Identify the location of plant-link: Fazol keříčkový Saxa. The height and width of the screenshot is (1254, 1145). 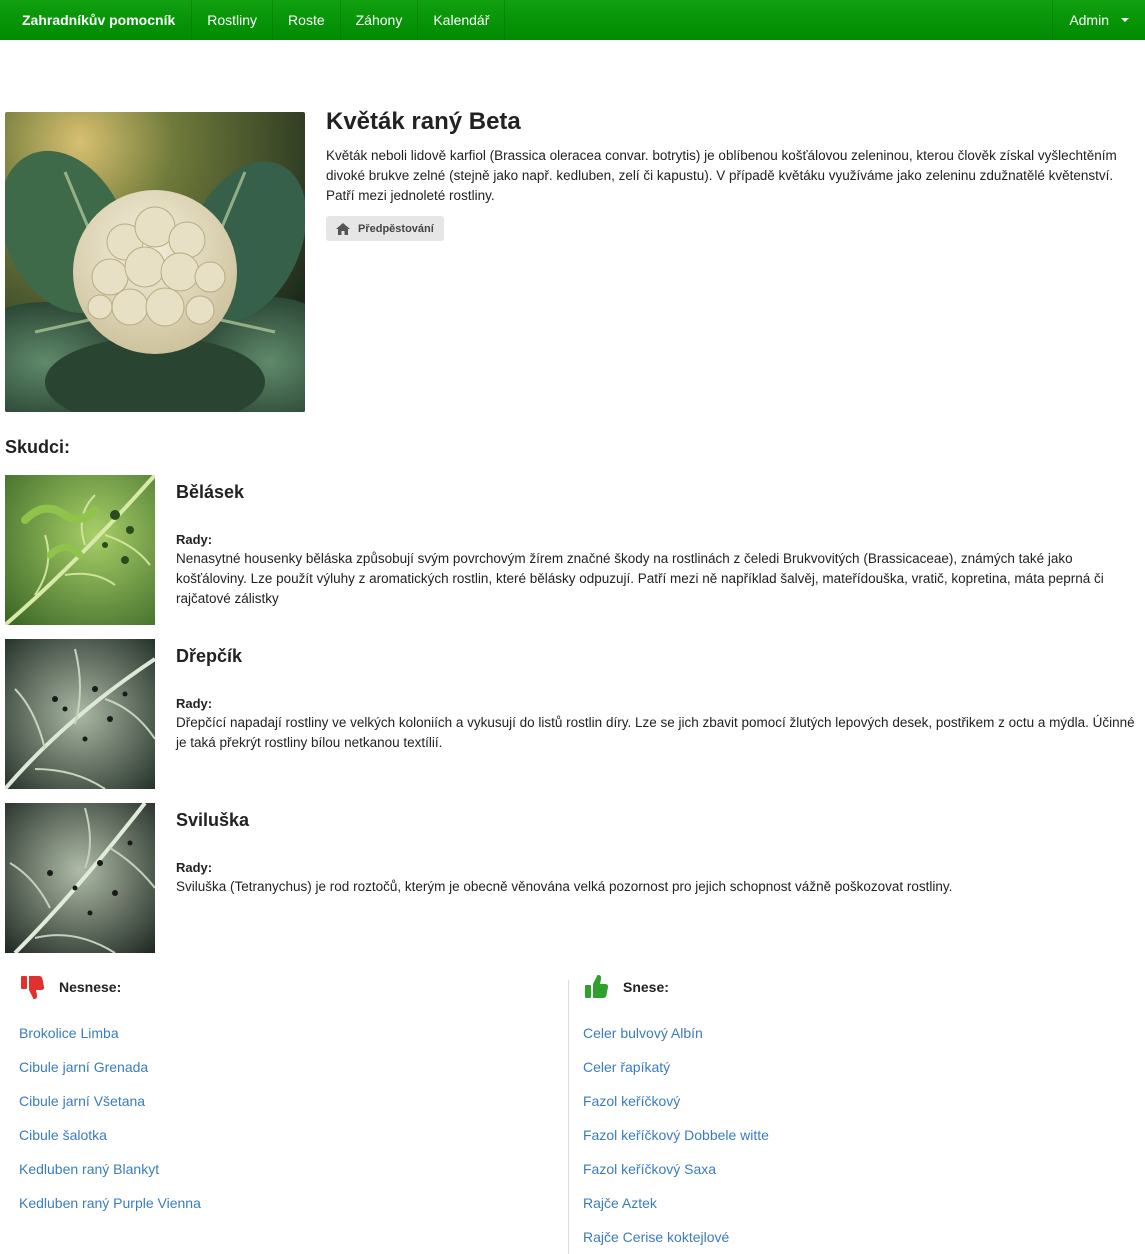
(649, 1169).